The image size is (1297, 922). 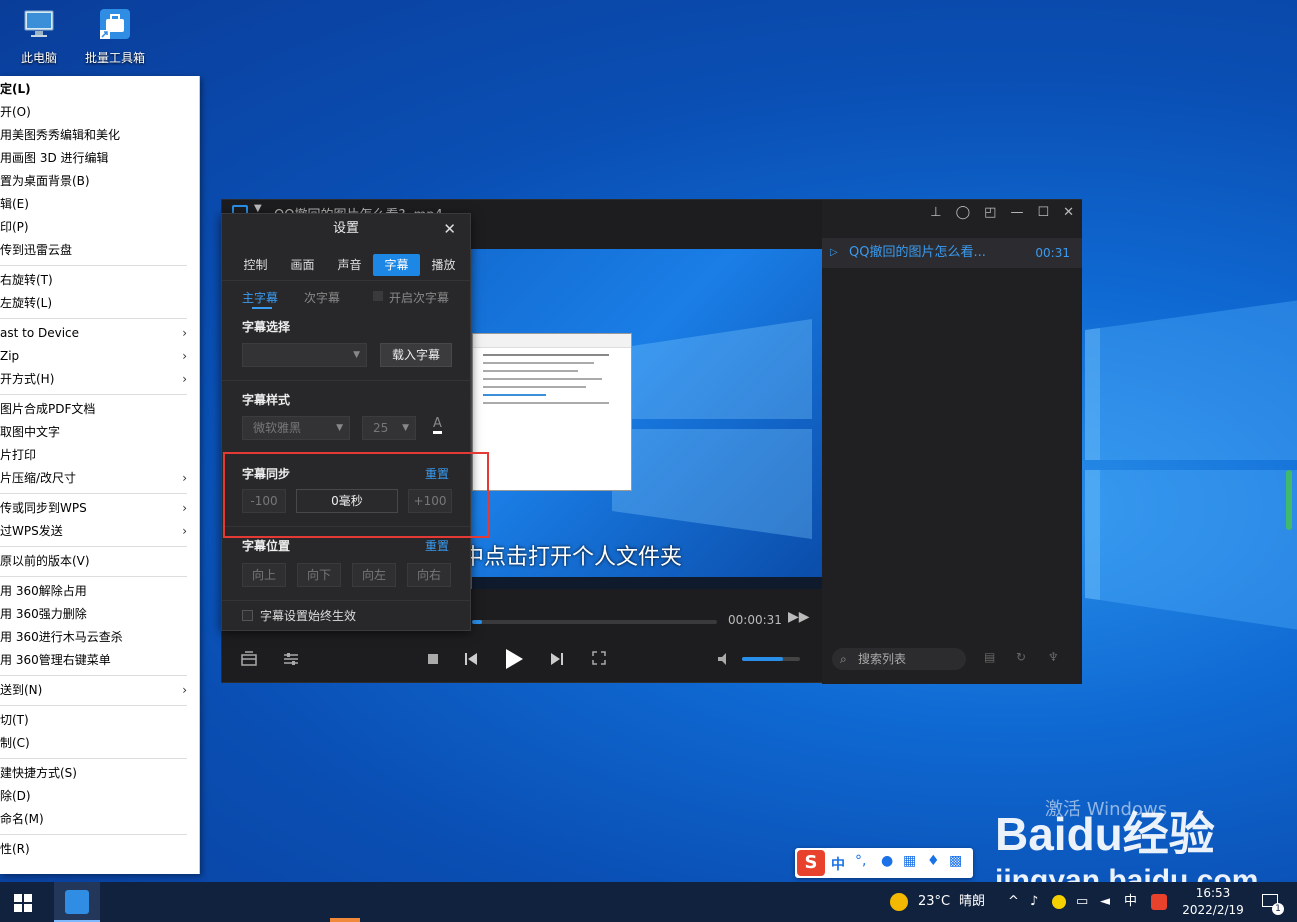 I want to click on menu-item-open: 开(O), so click(x=99, y=112).